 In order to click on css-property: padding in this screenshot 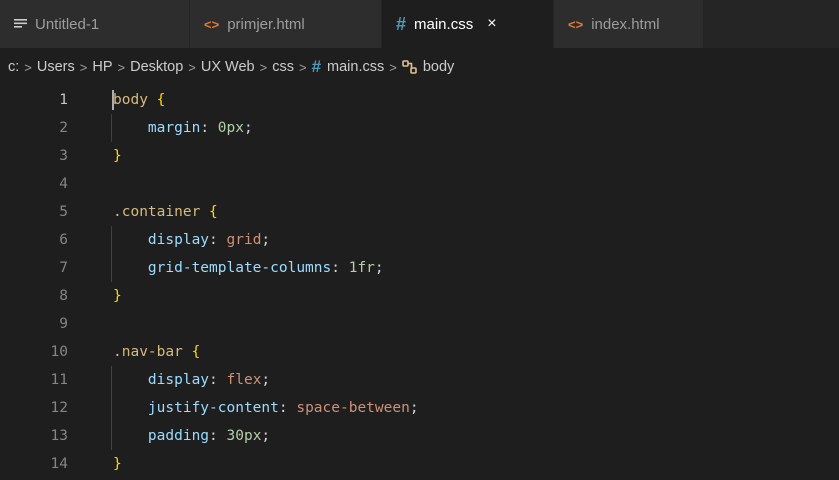, I will do `click(178, 436)`.